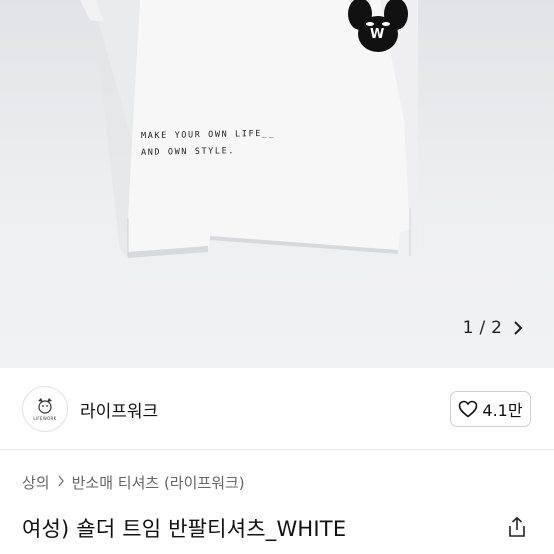 The image size is (554, 554). I want to click on share-button, so click(517, 527).